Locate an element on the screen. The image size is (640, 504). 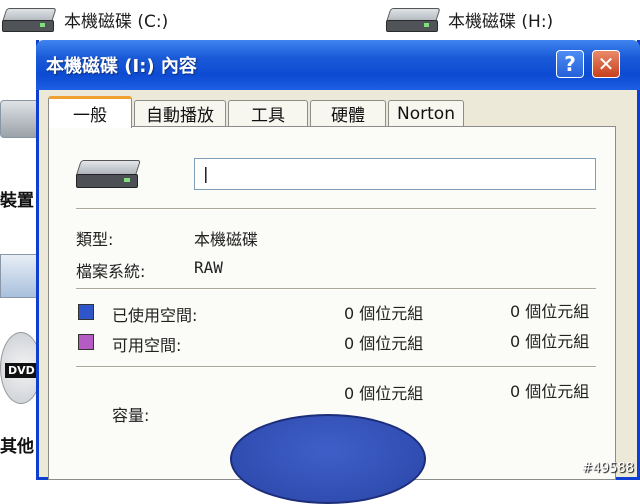
capacity-label: 容量: is located at coordinates (131, 415).